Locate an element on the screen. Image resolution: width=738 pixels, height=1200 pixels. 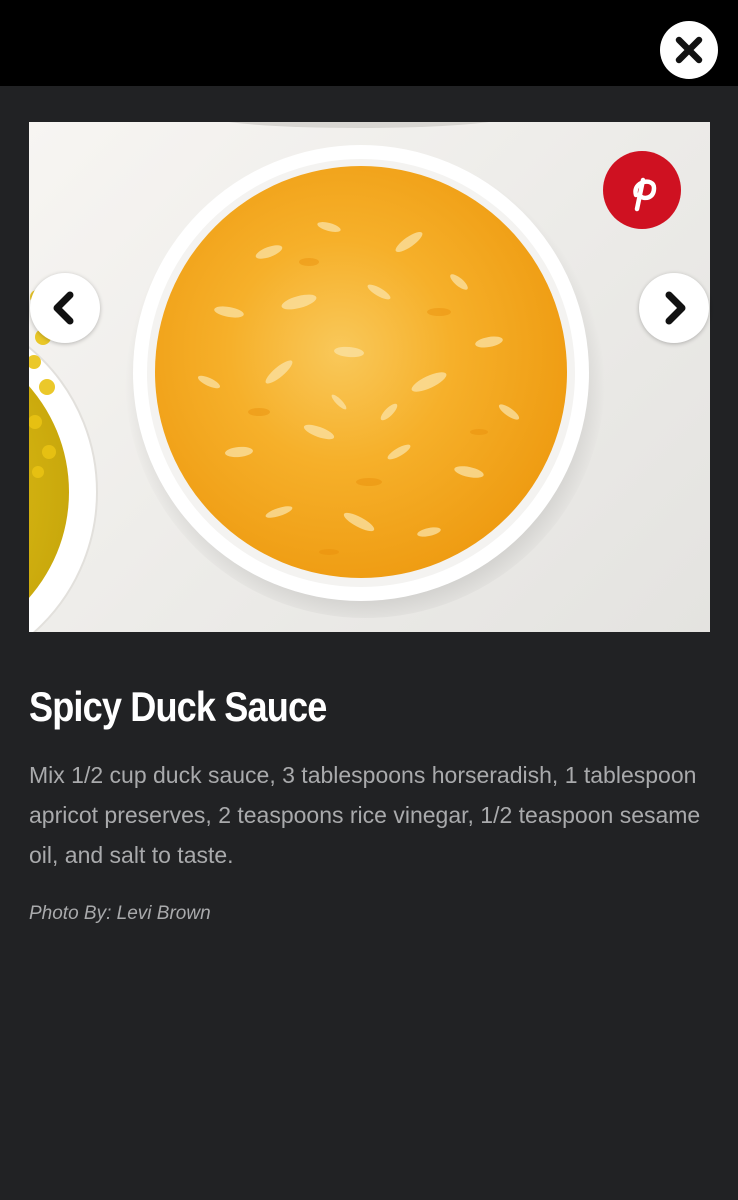
pinterest-icon is located at coordinates (645, 194).